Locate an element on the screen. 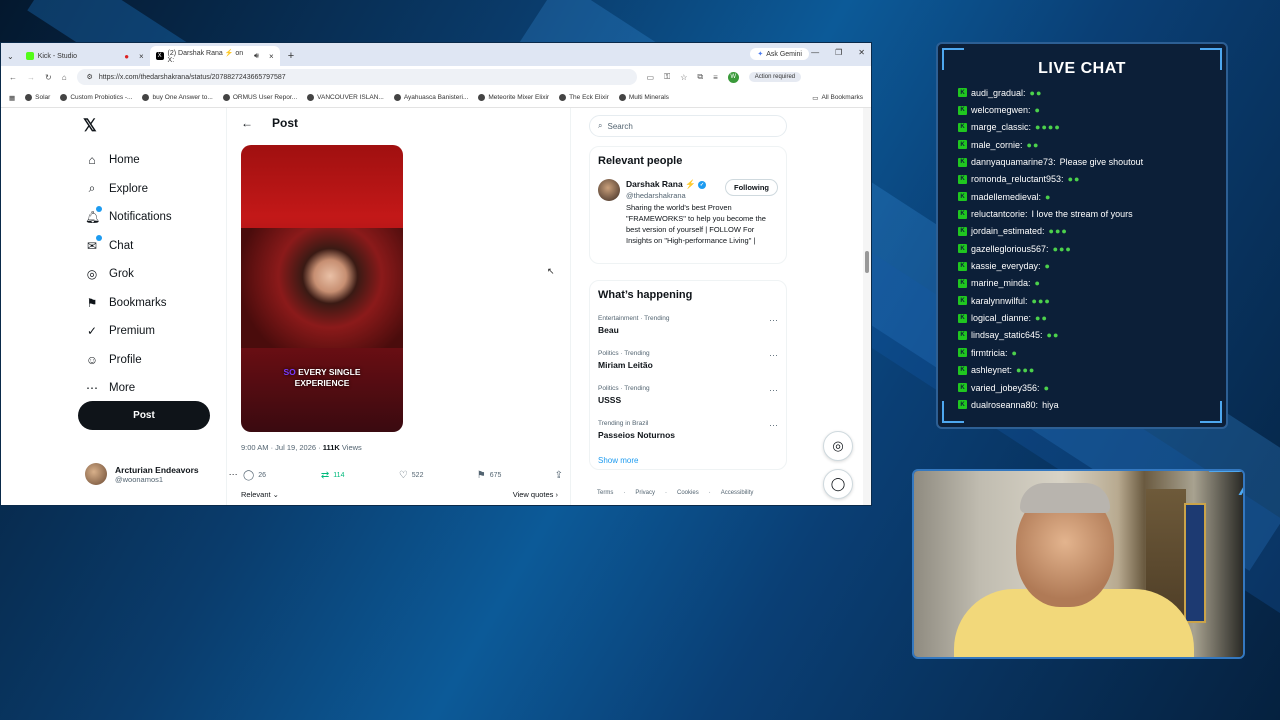 Image resolution: width=1280 pixels, height=720 pixels. apps-icon: ▦ is located at coordinates (12, 98).